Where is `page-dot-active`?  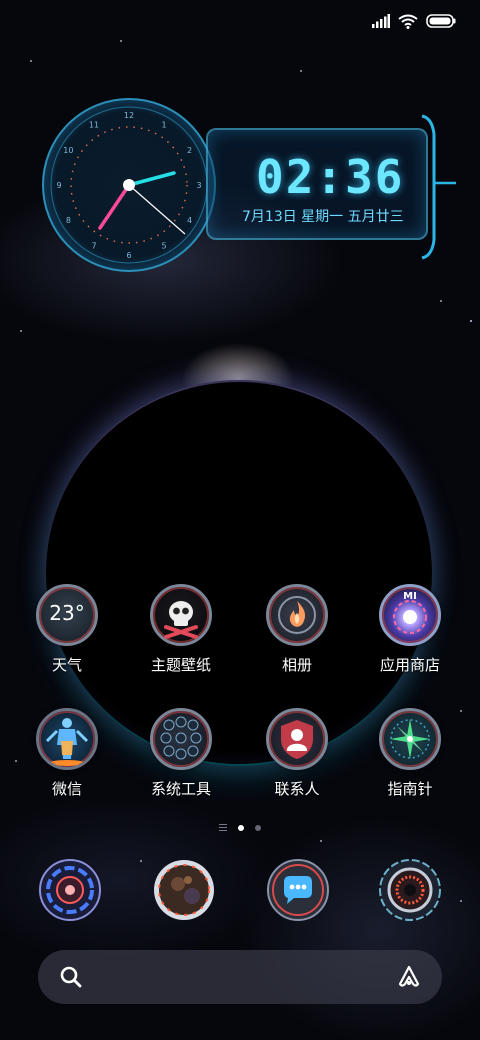 page-dot-active is located at coordinates (241, 827).